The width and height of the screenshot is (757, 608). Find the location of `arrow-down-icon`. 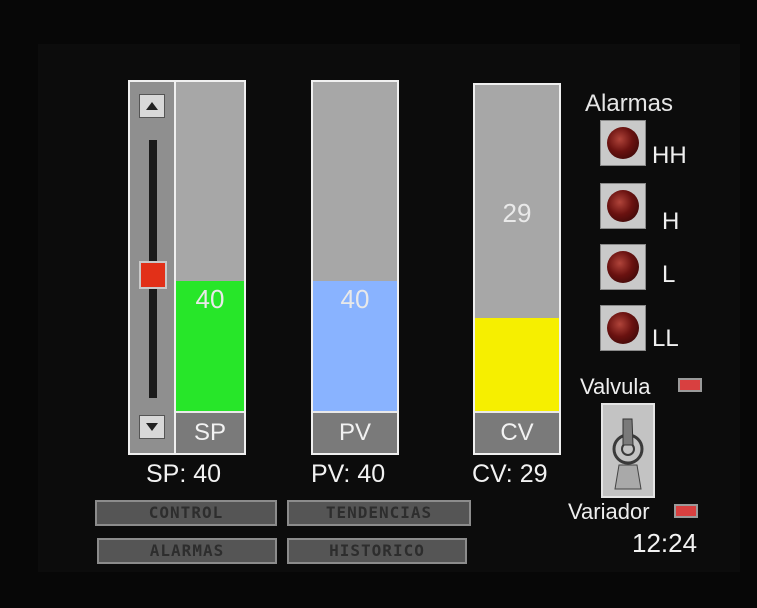

arrow-down-icon is located at coordinates (152, 427).